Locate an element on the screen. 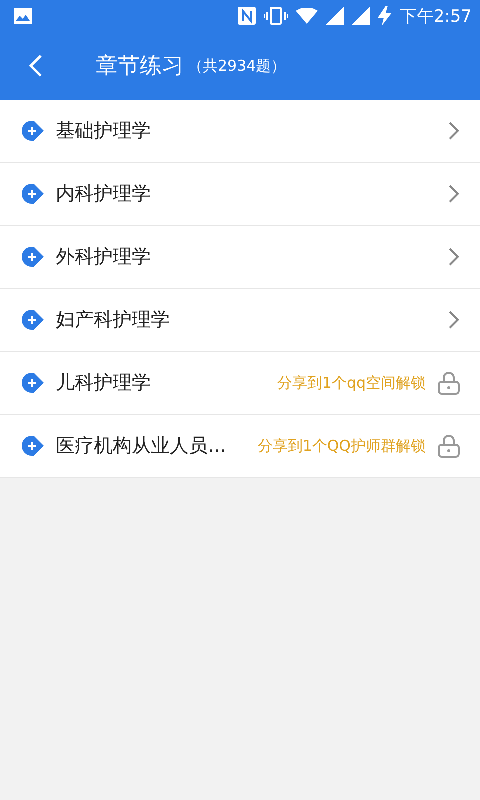 This screenshot has width=480, height=800. chapter-name: 内科护理学 is located at coordinates (104, 194).